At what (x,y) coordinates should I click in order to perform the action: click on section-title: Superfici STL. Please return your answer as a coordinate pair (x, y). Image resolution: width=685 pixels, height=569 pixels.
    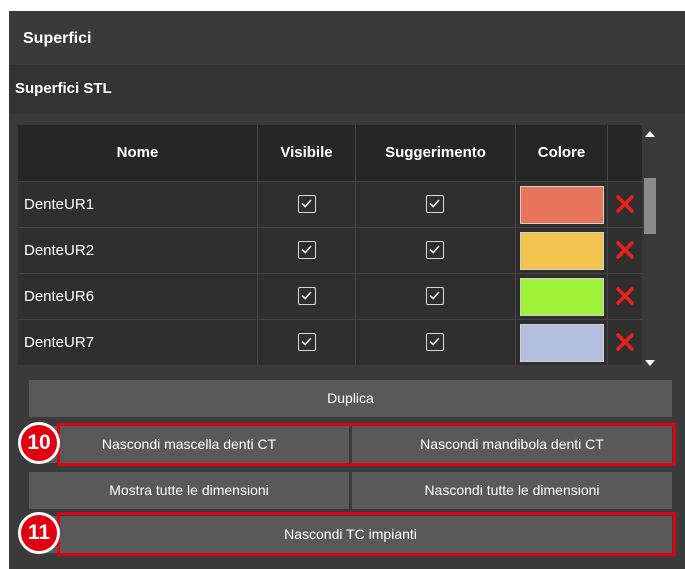
    Looking at the image, I should click on (63, 88).